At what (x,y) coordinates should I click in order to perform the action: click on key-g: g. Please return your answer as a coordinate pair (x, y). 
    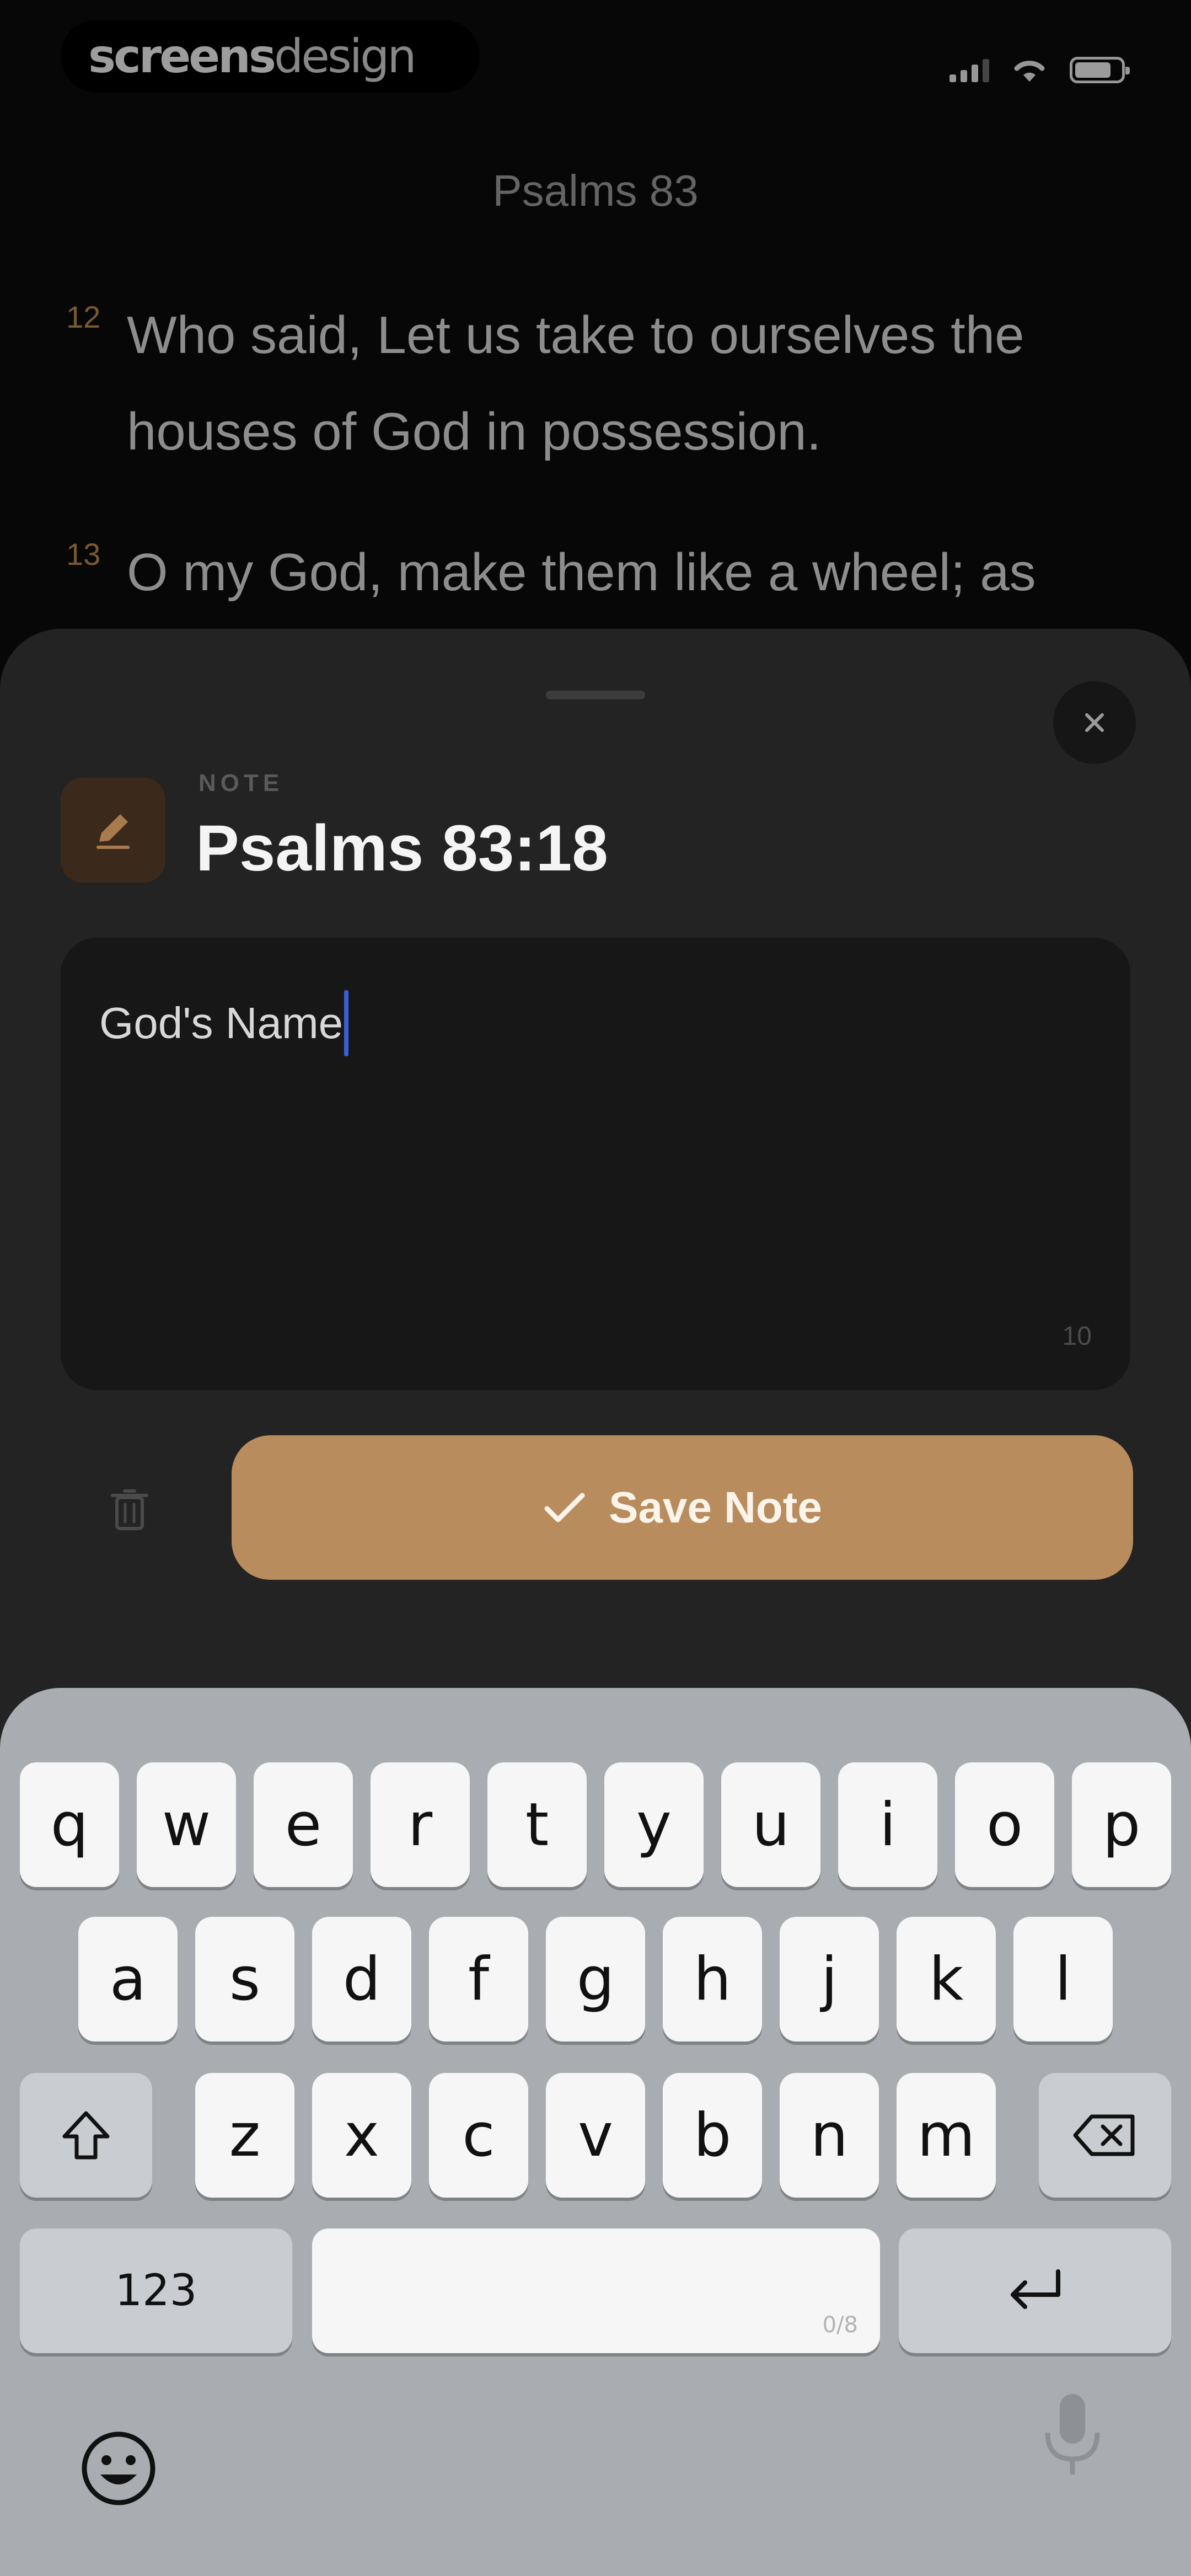
    Looking at the image, I should click on (595, 1979).